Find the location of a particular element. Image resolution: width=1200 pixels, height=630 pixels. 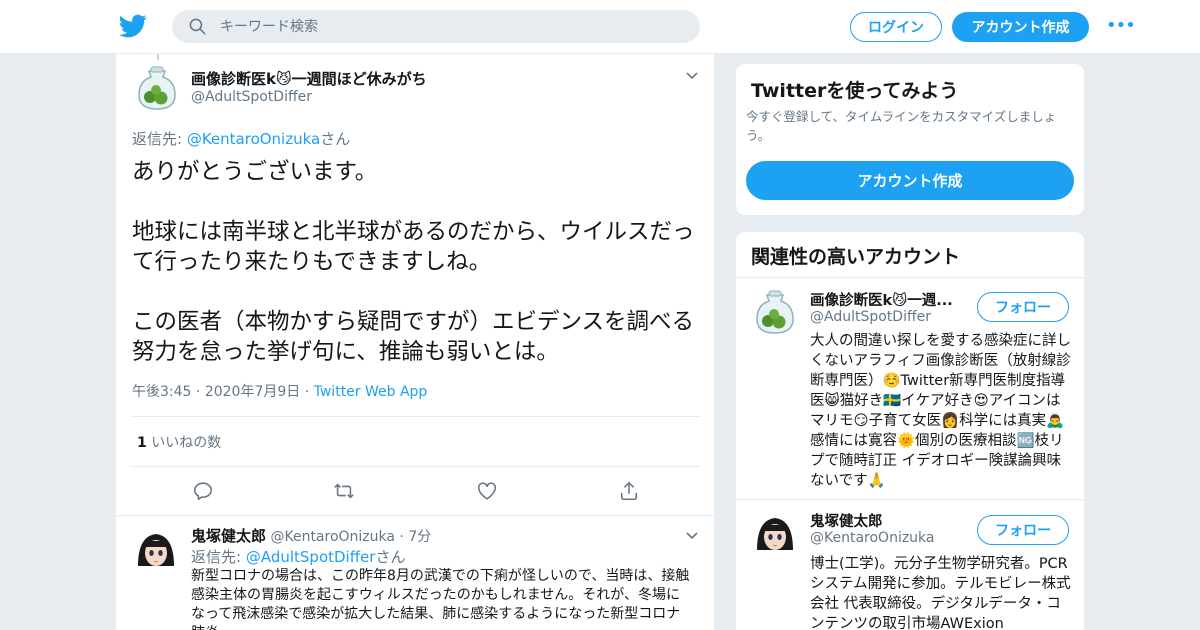

reply-age: 7分 is located at coordinates (419, 537).